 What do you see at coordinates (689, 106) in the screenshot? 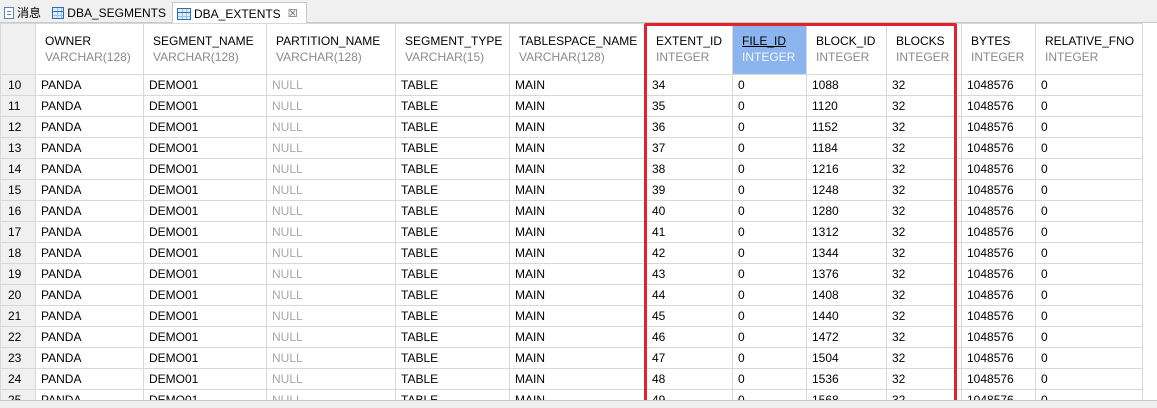
I see `table-cell: 35` at bounding box center [689, 106].